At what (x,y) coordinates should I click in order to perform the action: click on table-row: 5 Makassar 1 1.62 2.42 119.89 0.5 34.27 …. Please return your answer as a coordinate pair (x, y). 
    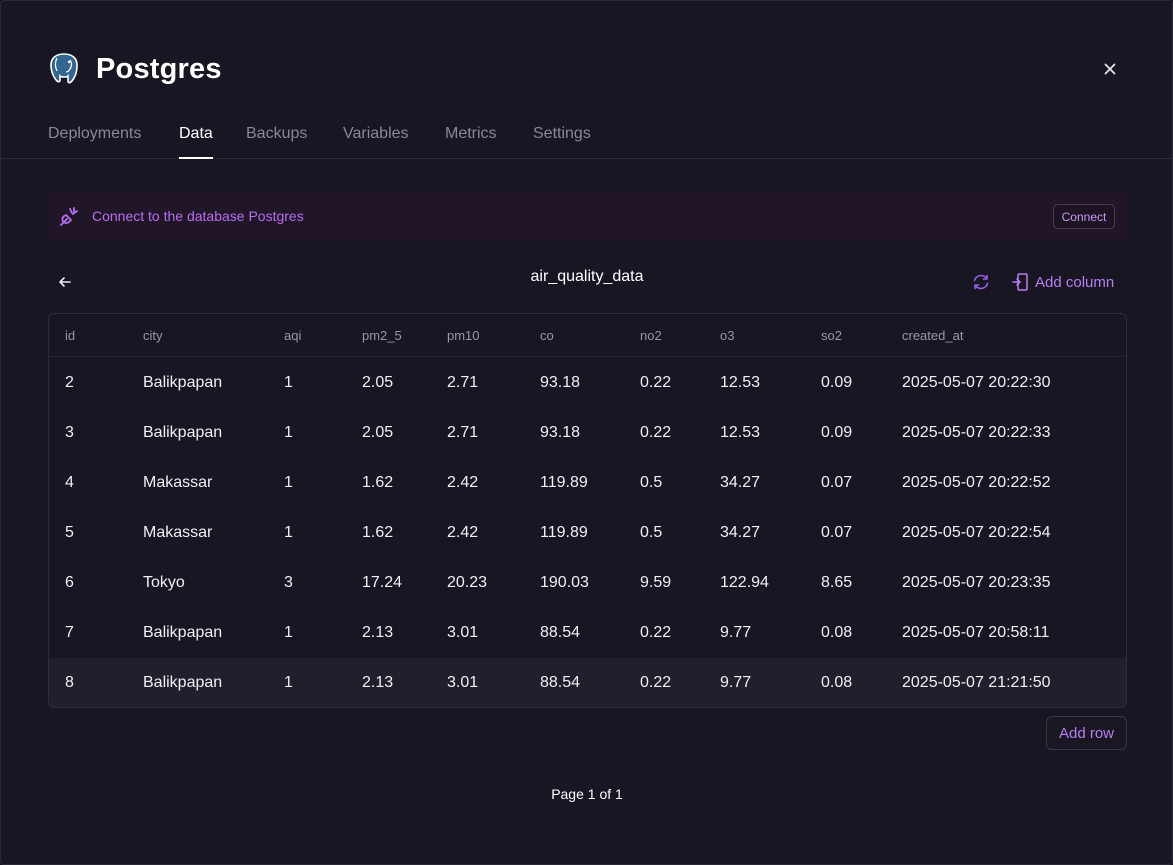
    Looking at the image, I should click on (587, 533).